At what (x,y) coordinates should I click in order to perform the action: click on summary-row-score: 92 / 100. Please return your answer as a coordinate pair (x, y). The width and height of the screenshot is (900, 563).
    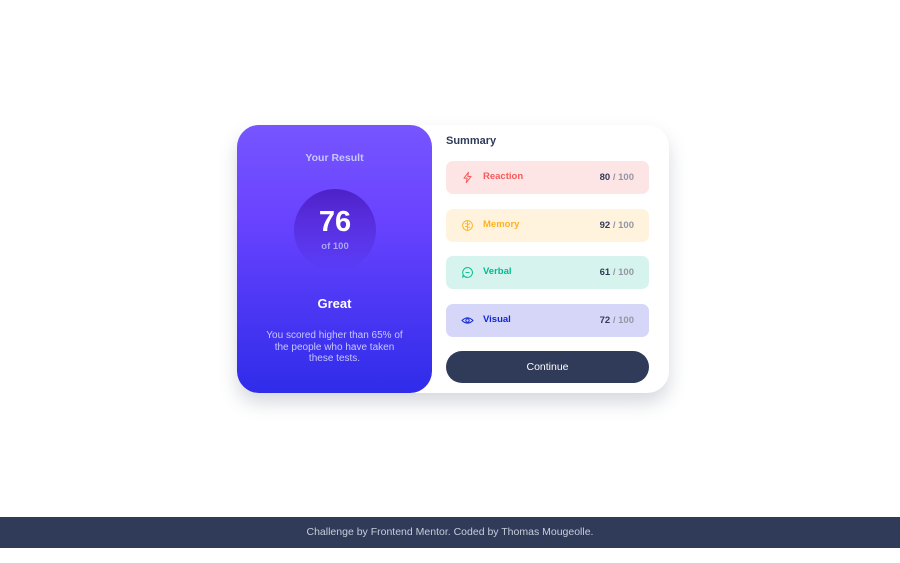
    Looking at the image, I should click on (617, 225).